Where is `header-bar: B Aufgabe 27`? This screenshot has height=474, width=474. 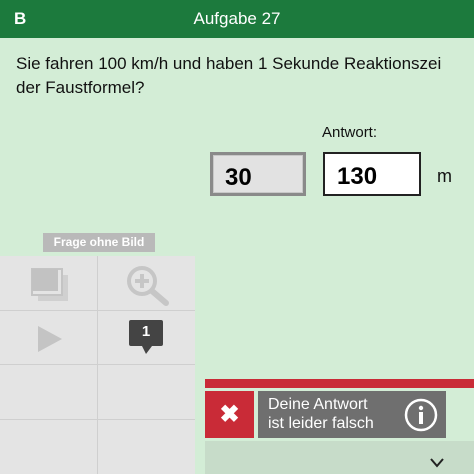
header-bar: B Aufgabe 27 is located at coordinates (237, 19).